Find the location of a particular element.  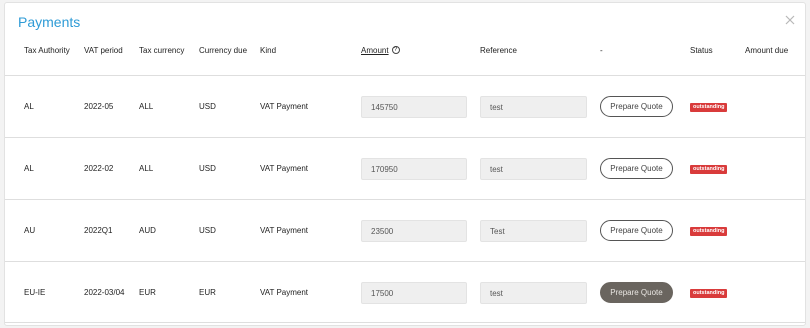

cell-tax-currency: AUD is located at coordinates (147, 230).